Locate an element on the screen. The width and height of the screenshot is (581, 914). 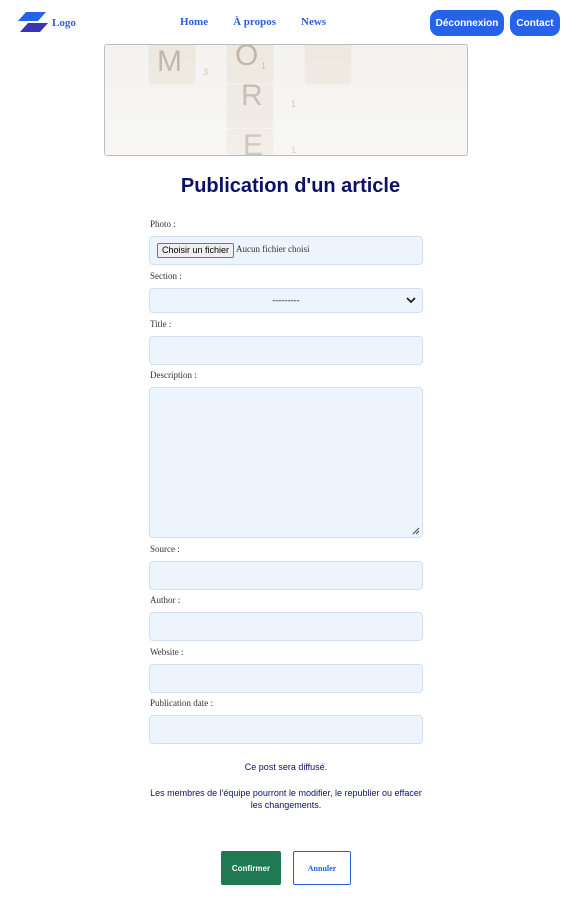
source-label: Source : is located at coordinates (165, 549).